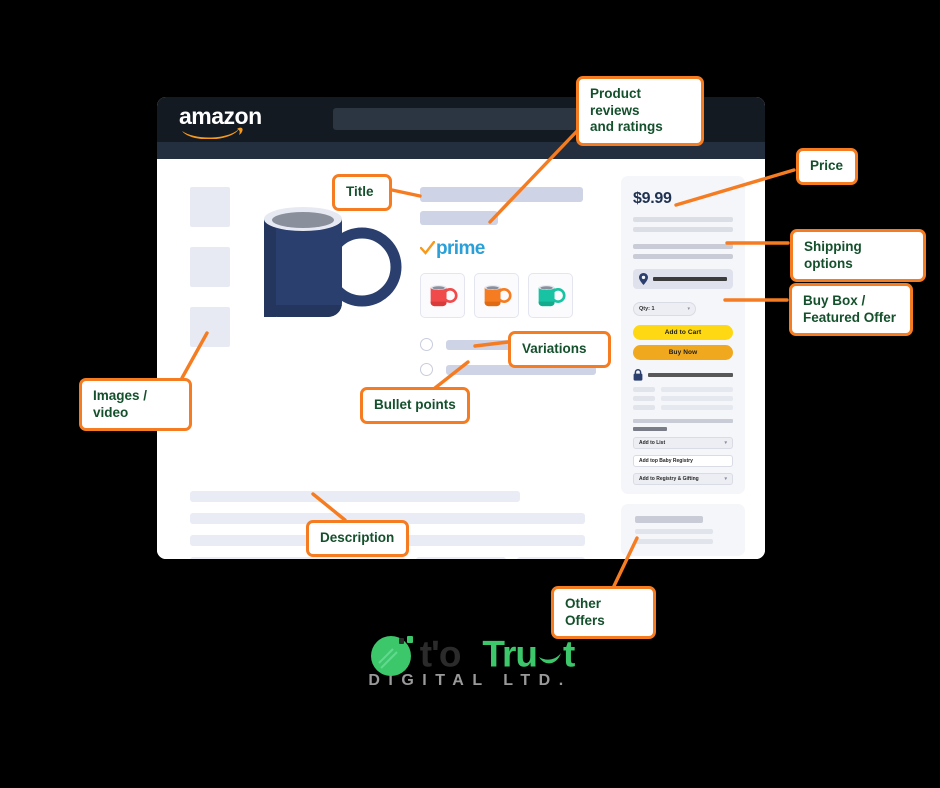  I want to click on mug-icon-teal, so click(552, 296).